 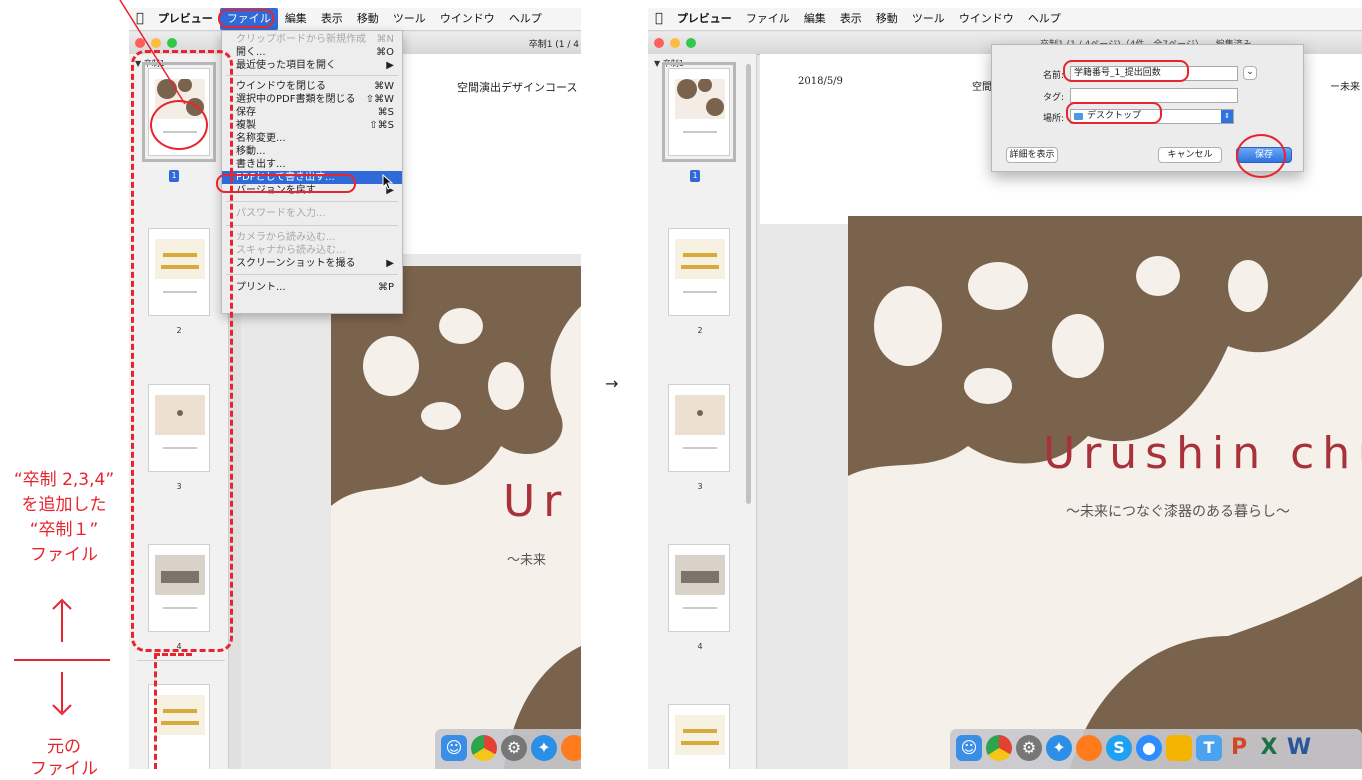 What do you see at coordinates (1053, 119) in the screenshot?
I see `location-label: 場所:` at bounding box center [1053, 119].